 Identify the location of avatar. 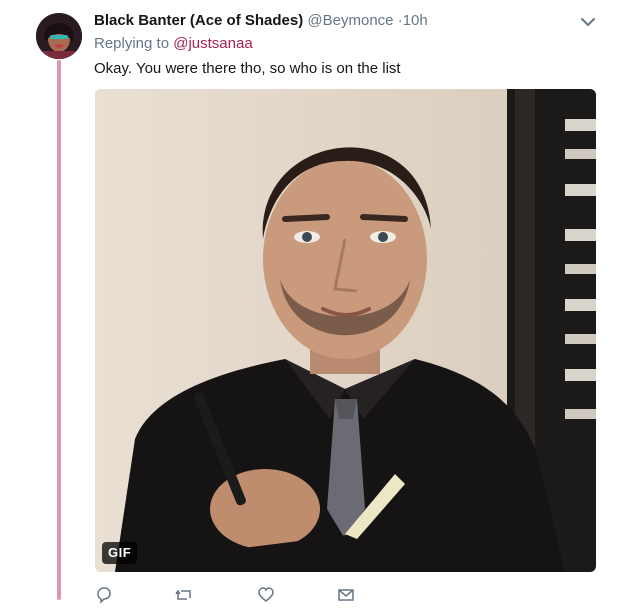
(59, 36).